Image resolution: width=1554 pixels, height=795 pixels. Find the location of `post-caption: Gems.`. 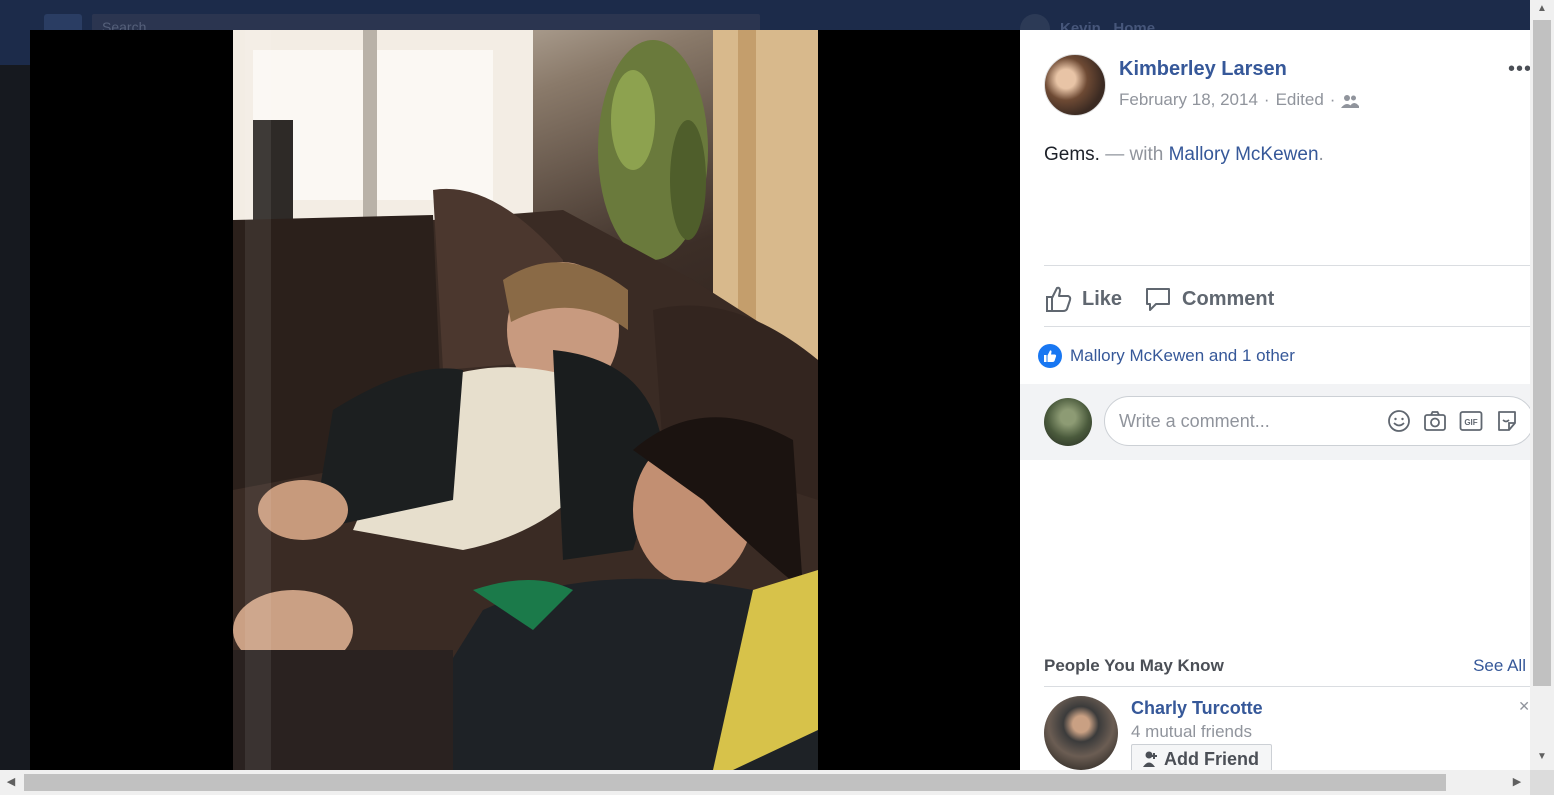

post-caption: Gems. is located at coordinates (1072, 154).